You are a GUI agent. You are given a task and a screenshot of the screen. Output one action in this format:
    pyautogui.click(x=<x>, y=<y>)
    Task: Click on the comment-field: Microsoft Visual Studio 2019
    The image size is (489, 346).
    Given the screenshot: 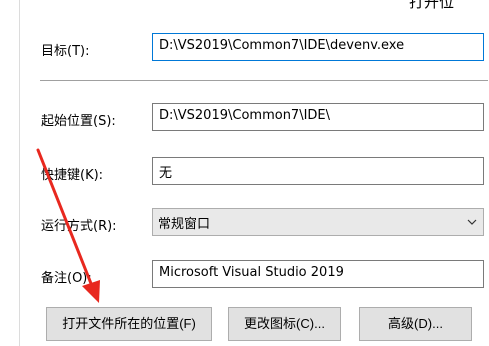 What is the action you would take?
    pyautogui.click(x=318, y=274)
    